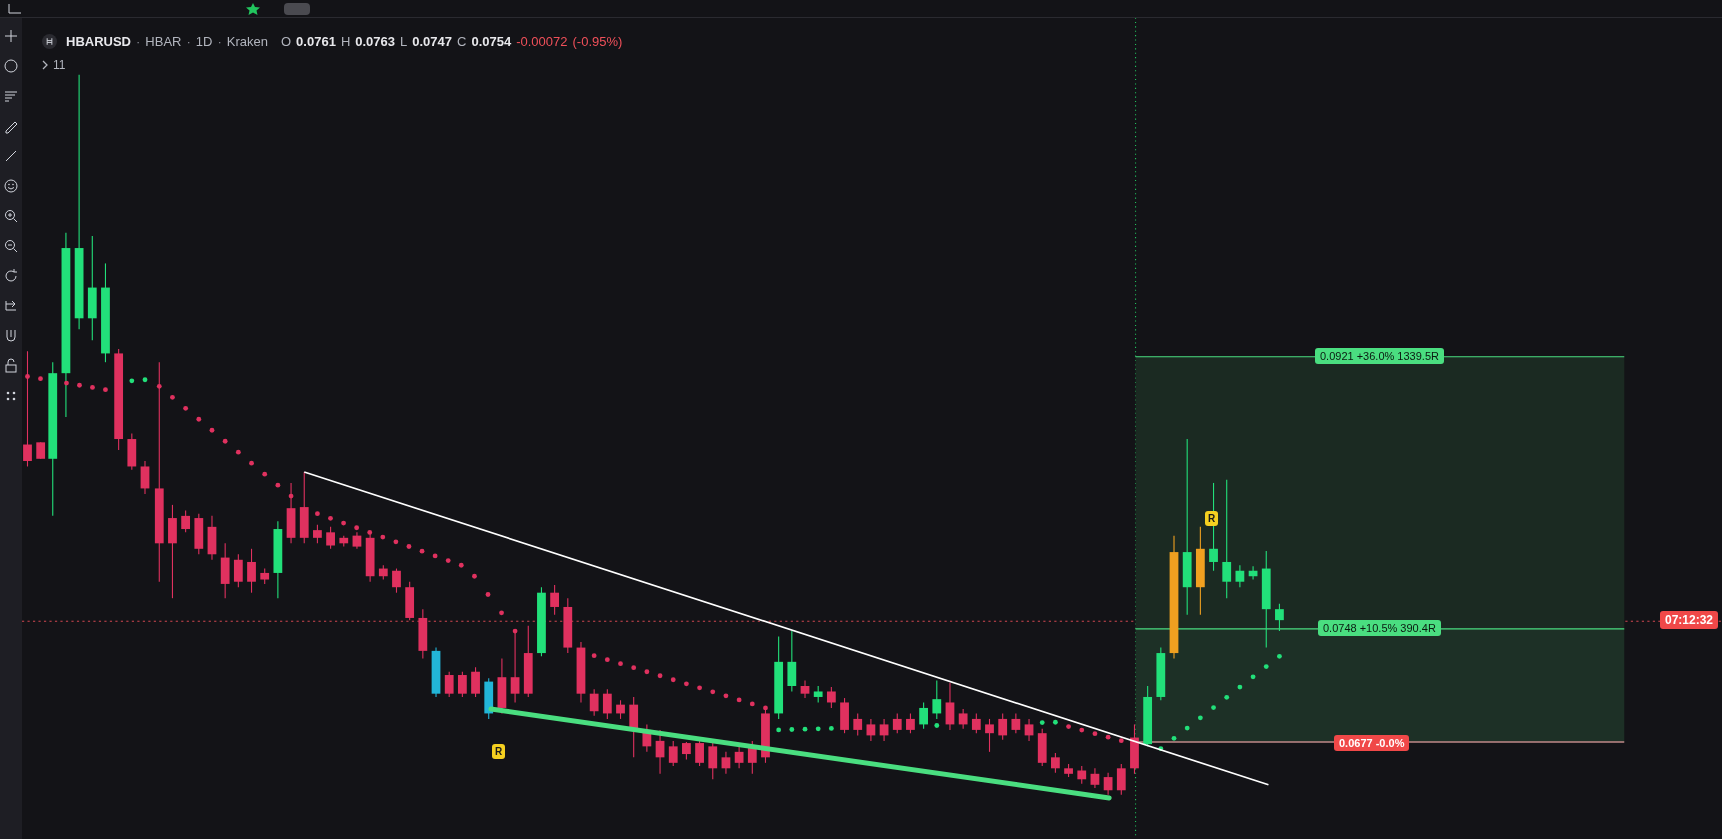  I want to click on indicator-count: 11, so click(59, 64).